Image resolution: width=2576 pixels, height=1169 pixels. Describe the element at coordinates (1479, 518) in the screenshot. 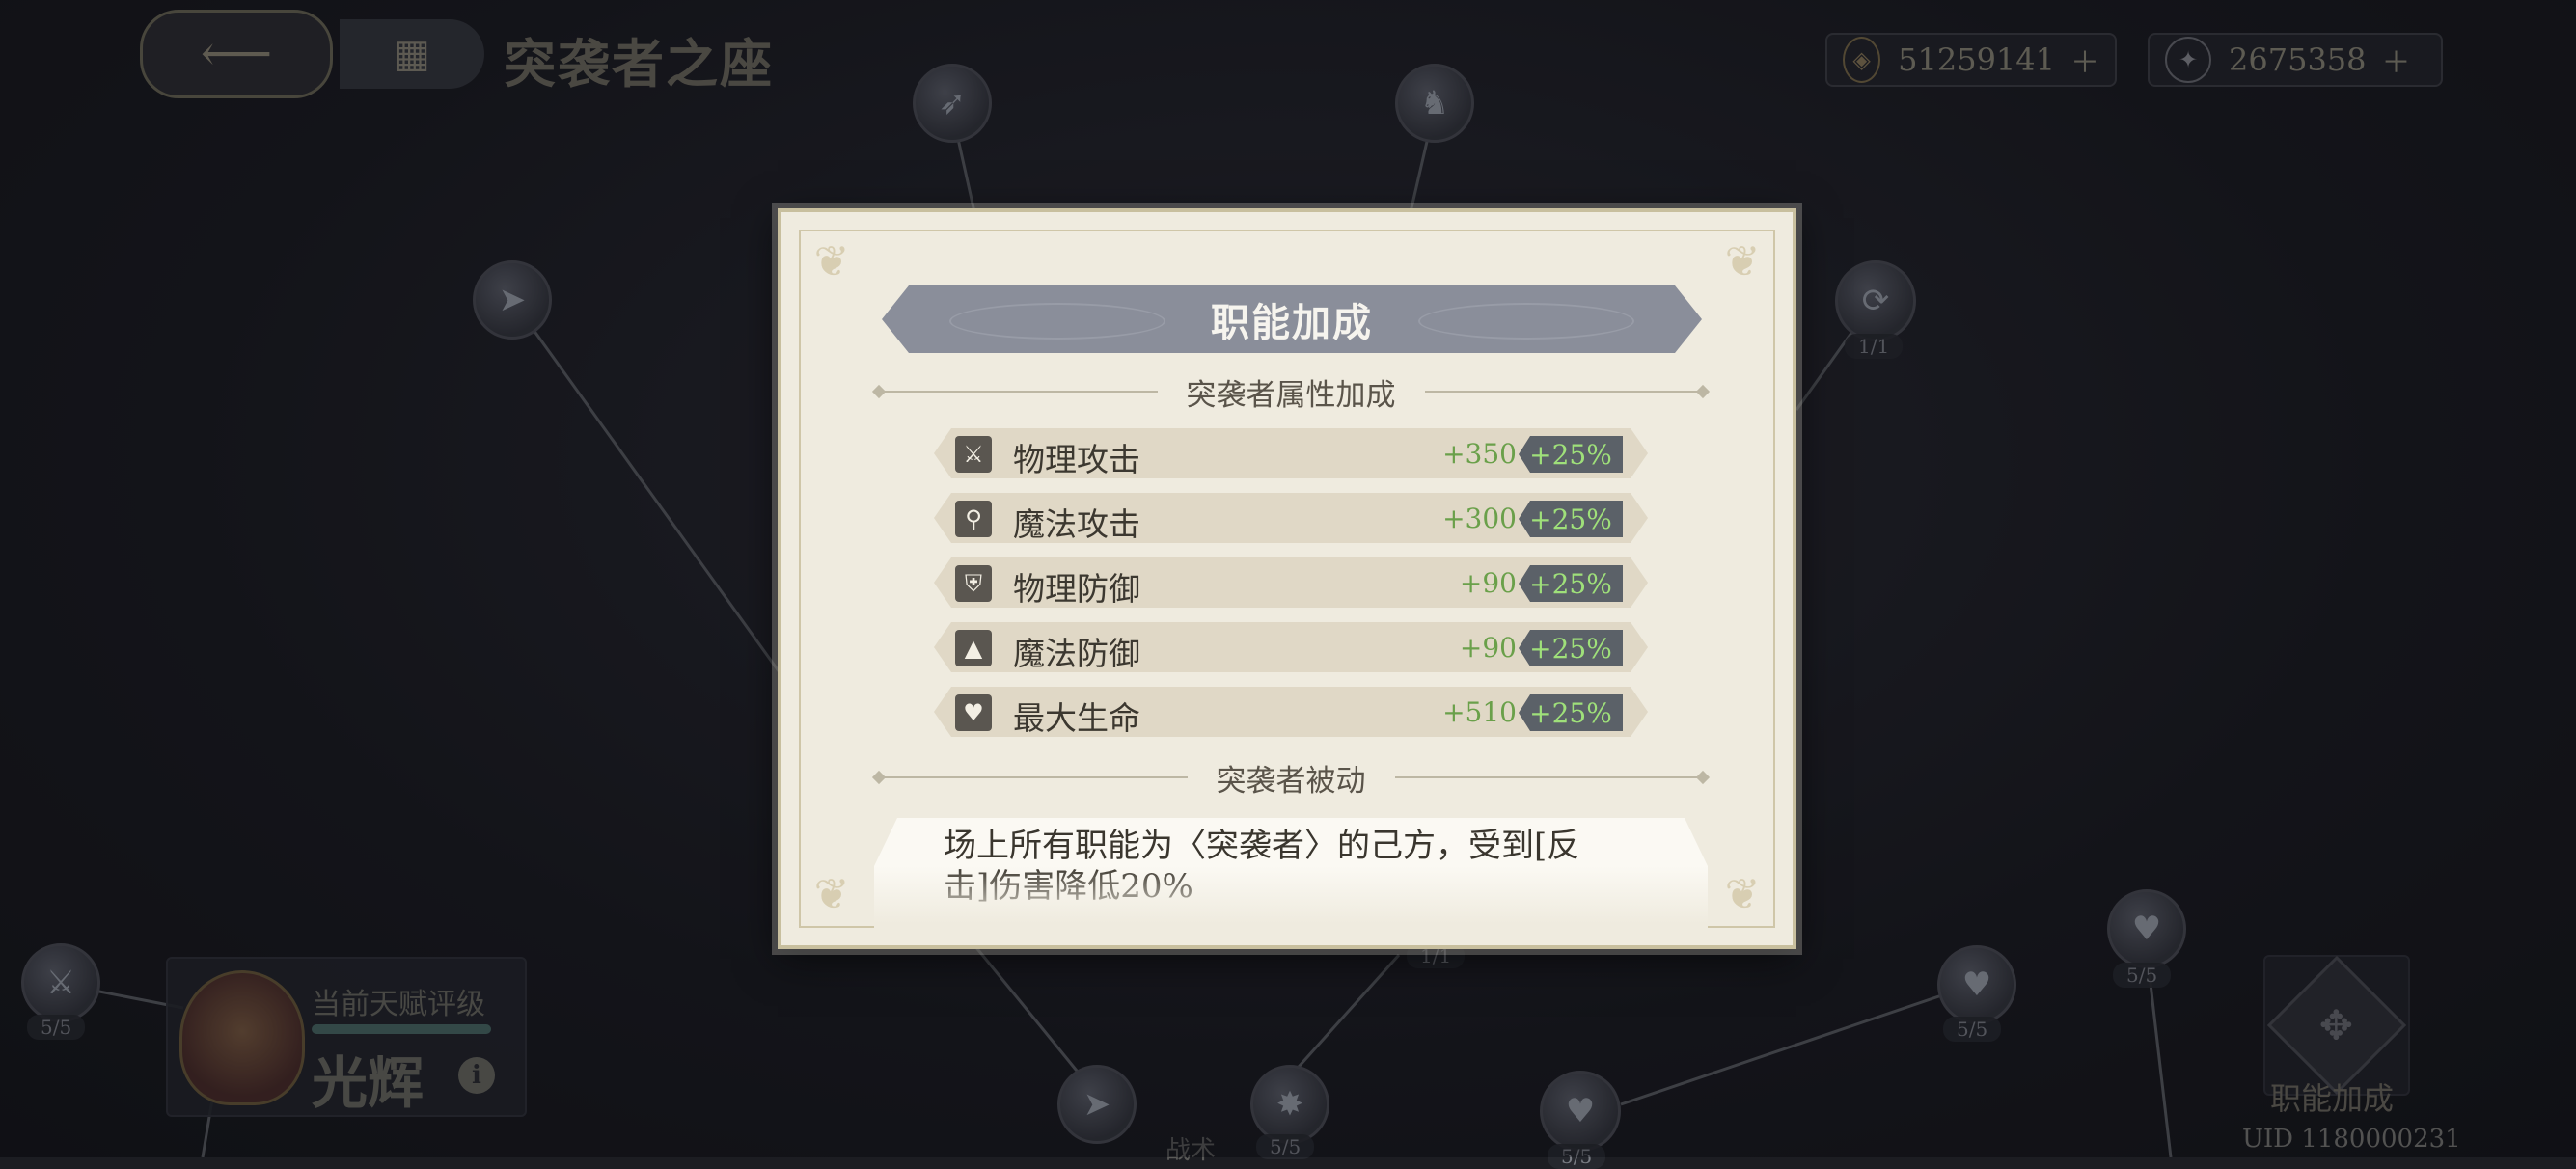

I see `stat-value: +300` at that location.